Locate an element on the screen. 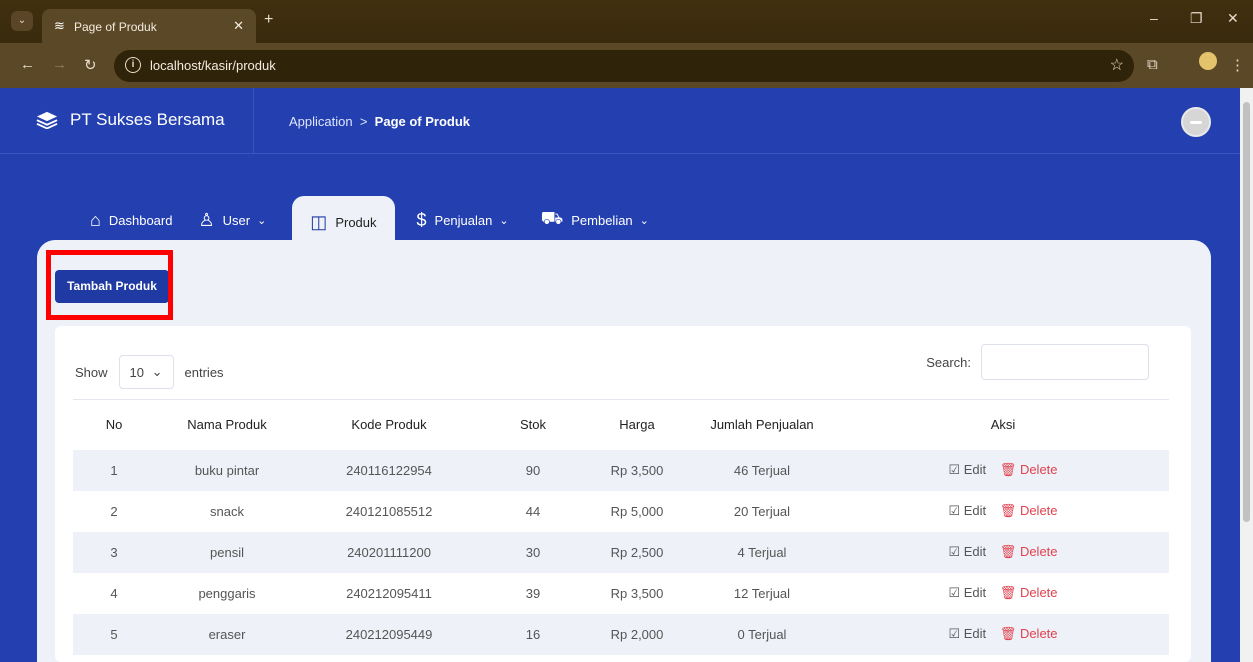 The image size is (1253, 662). cell-jual: 46 Terjual is located at coordinates (762, 470).